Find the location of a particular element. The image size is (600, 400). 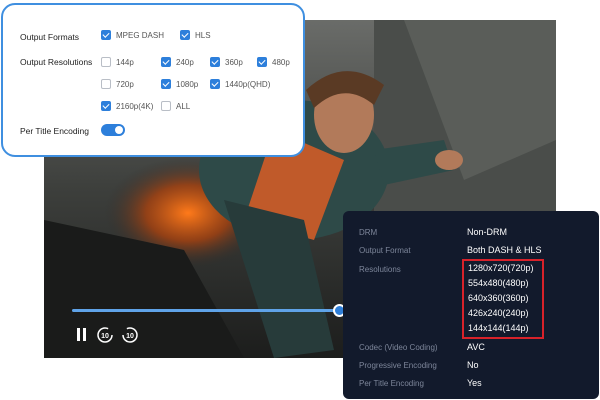

skip-back-label: 10 is located at coordinates (105, 336).